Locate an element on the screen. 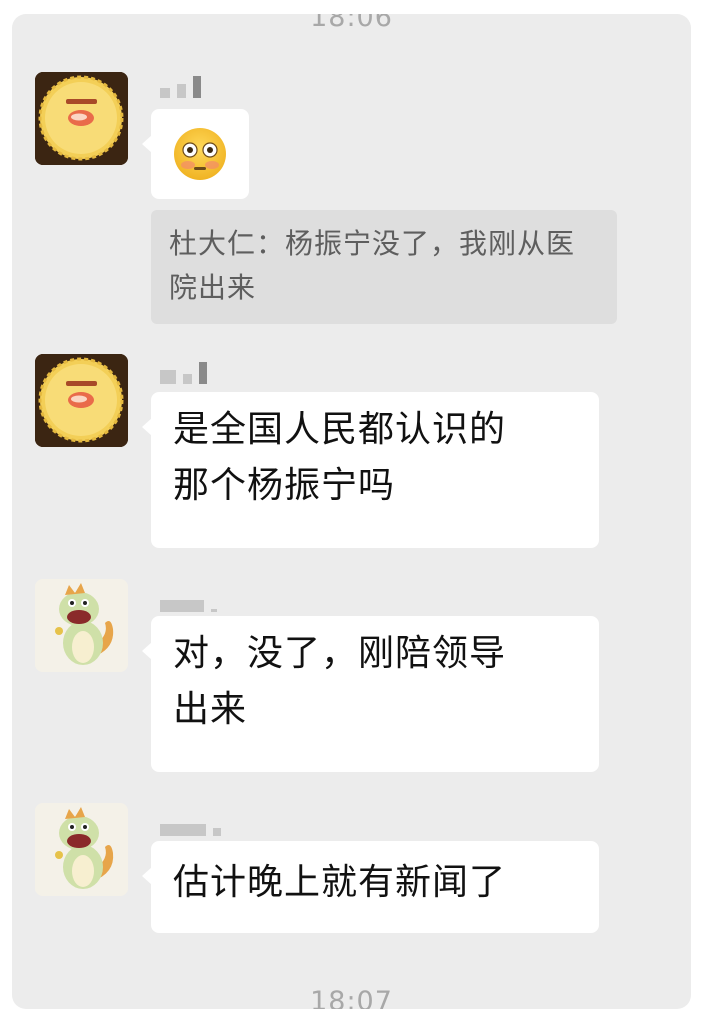 The height and width of the screenshot is (1021, 705). flushed-face-emoji is located at coordinates (200, 154).